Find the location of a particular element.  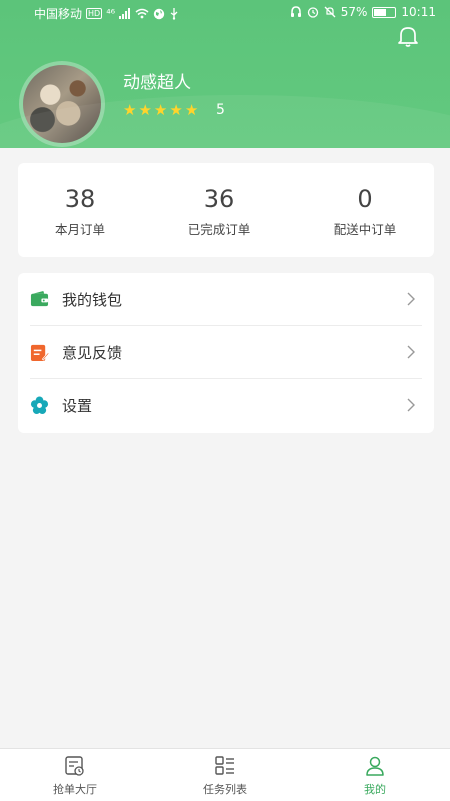

globe-icon is located at coordinates (159, 13).